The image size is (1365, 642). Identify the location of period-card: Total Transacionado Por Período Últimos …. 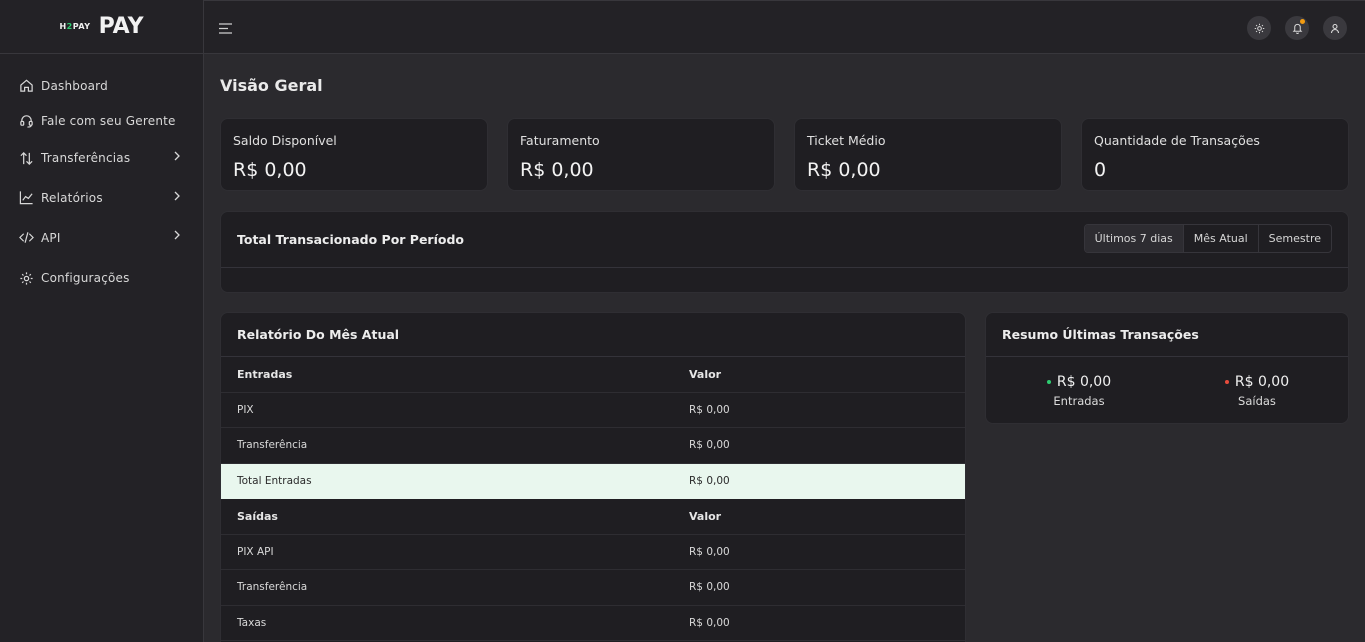
(784, 252).